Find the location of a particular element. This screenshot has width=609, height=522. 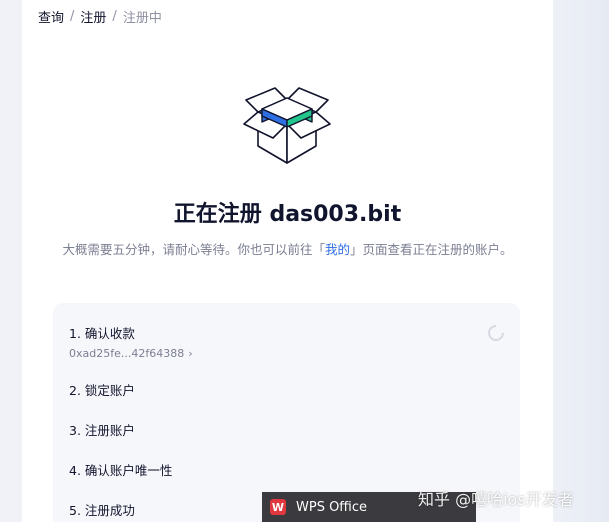

page-title: 正在注册 das003.bit is located at coordinates (287, 214).